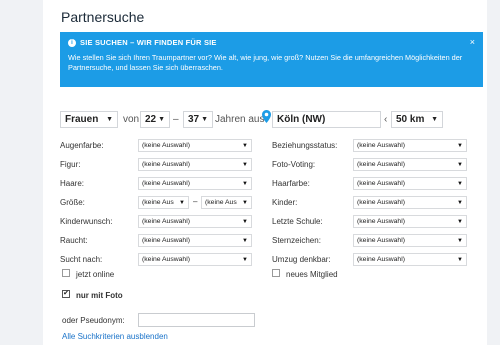 This screenshot has height=345, width=500. What do you see at coordinates (195, 221) in the screenshot?
I see `select-kinderwunsch: (keine Auswahl) ▼` at bounding box center [195, 221].